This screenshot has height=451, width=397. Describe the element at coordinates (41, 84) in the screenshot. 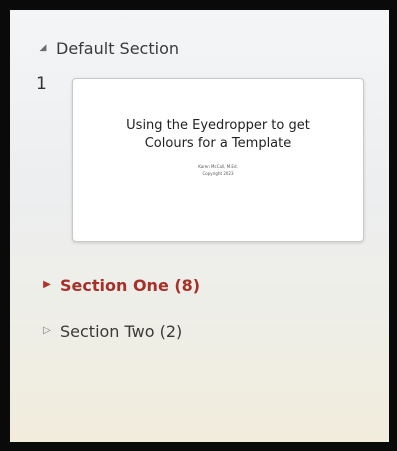

I see `slide-number: 1` at that location.